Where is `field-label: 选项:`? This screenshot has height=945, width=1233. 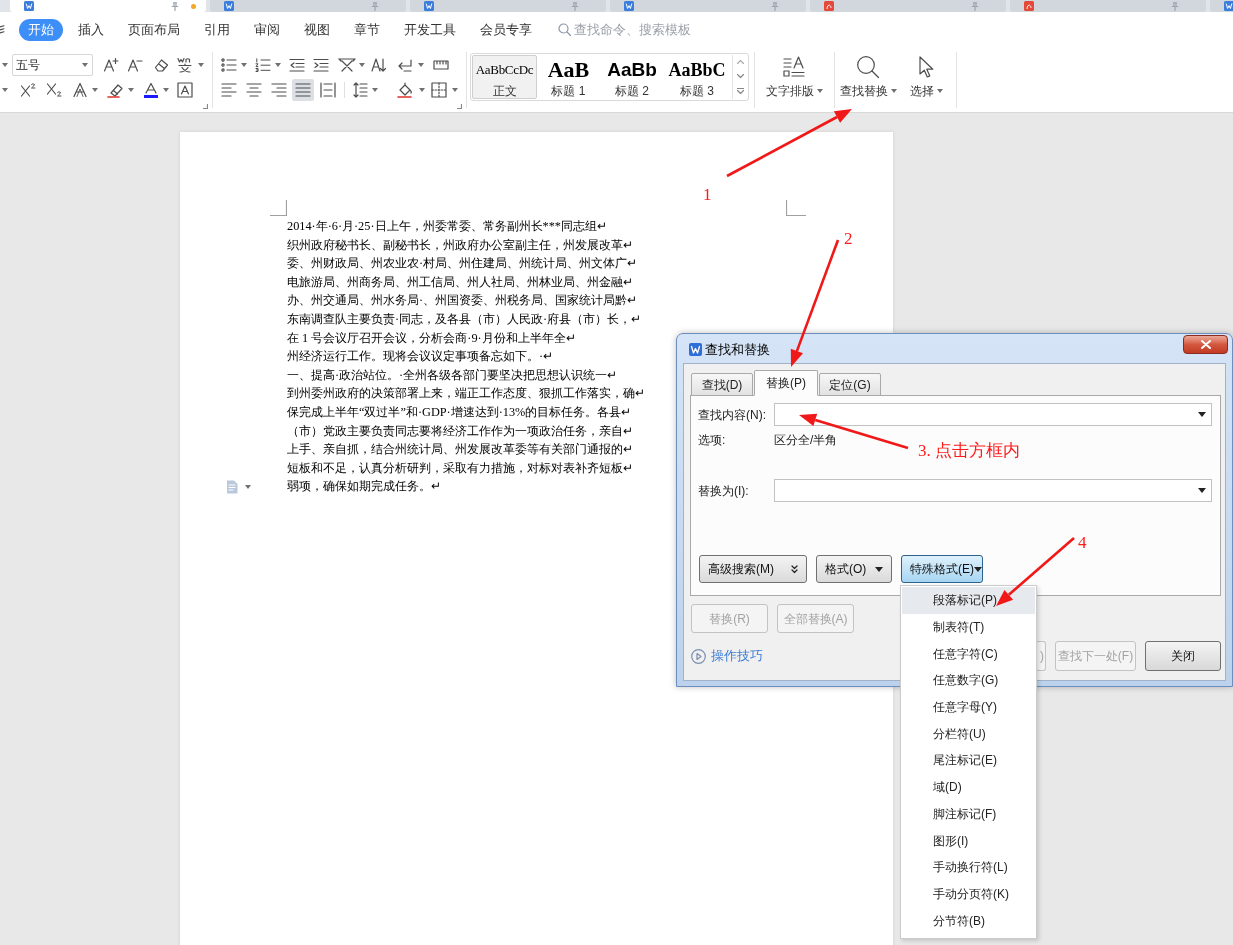
field-label: 选项: is located at coordinates (712, 440).